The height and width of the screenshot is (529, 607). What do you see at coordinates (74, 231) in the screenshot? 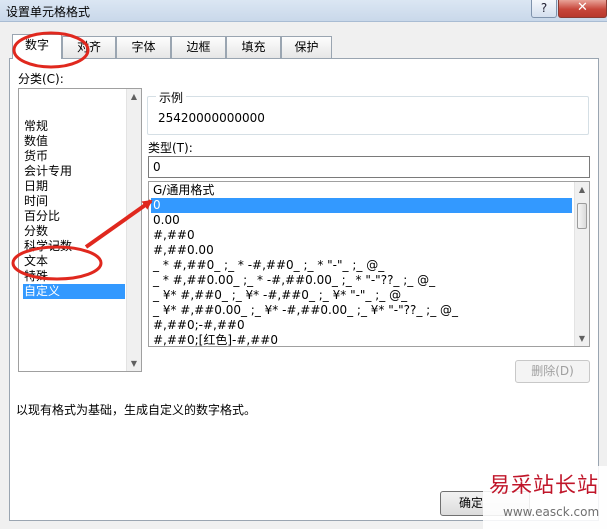
I see `category-item-fraction: 分数` at bounding box center [74, 231].